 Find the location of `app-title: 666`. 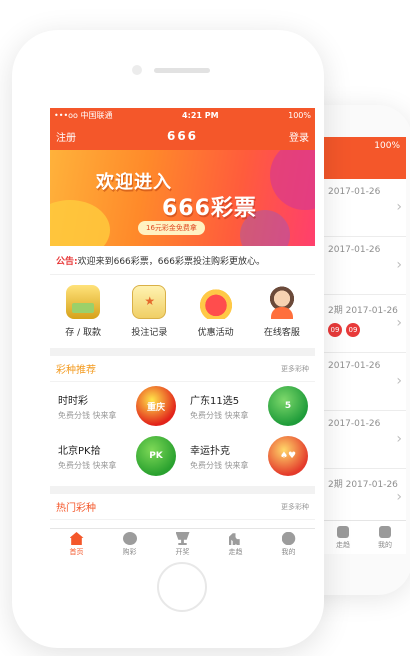

app-title: 666 is located at coordinates (182, 136).